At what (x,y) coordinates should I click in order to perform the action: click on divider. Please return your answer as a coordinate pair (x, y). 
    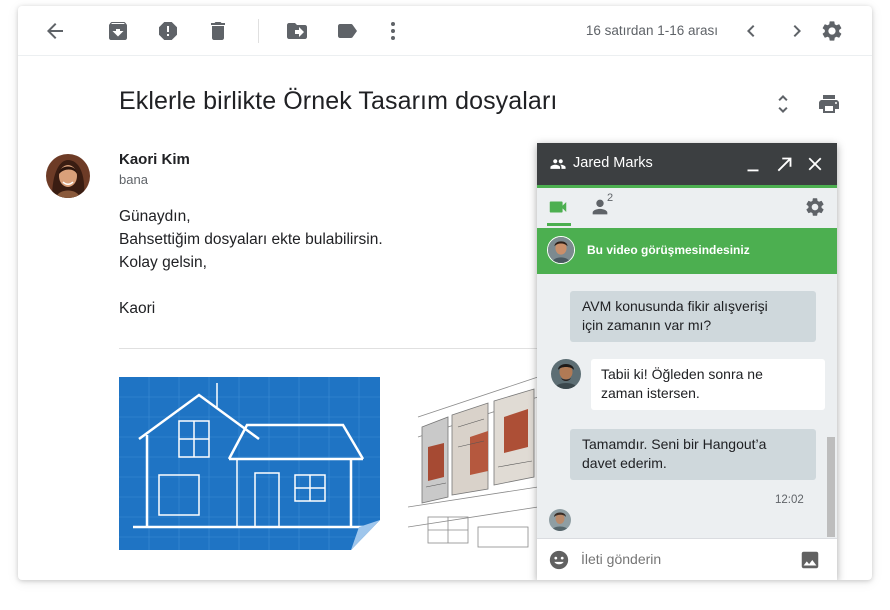
    Looking at the image, I should click on (329, 348).